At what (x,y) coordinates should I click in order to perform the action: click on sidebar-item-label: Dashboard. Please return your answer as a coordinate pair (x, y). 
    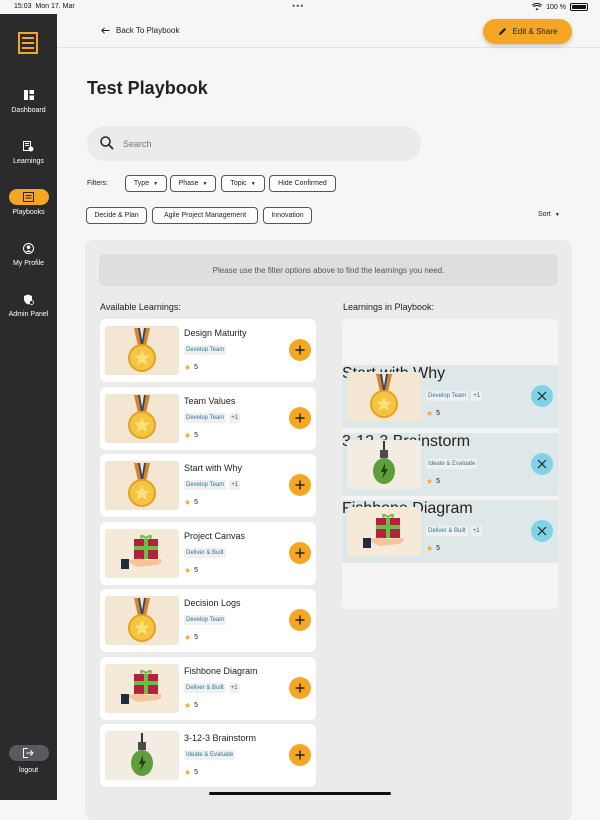
    Looking at the image, I should click on (28, 110).